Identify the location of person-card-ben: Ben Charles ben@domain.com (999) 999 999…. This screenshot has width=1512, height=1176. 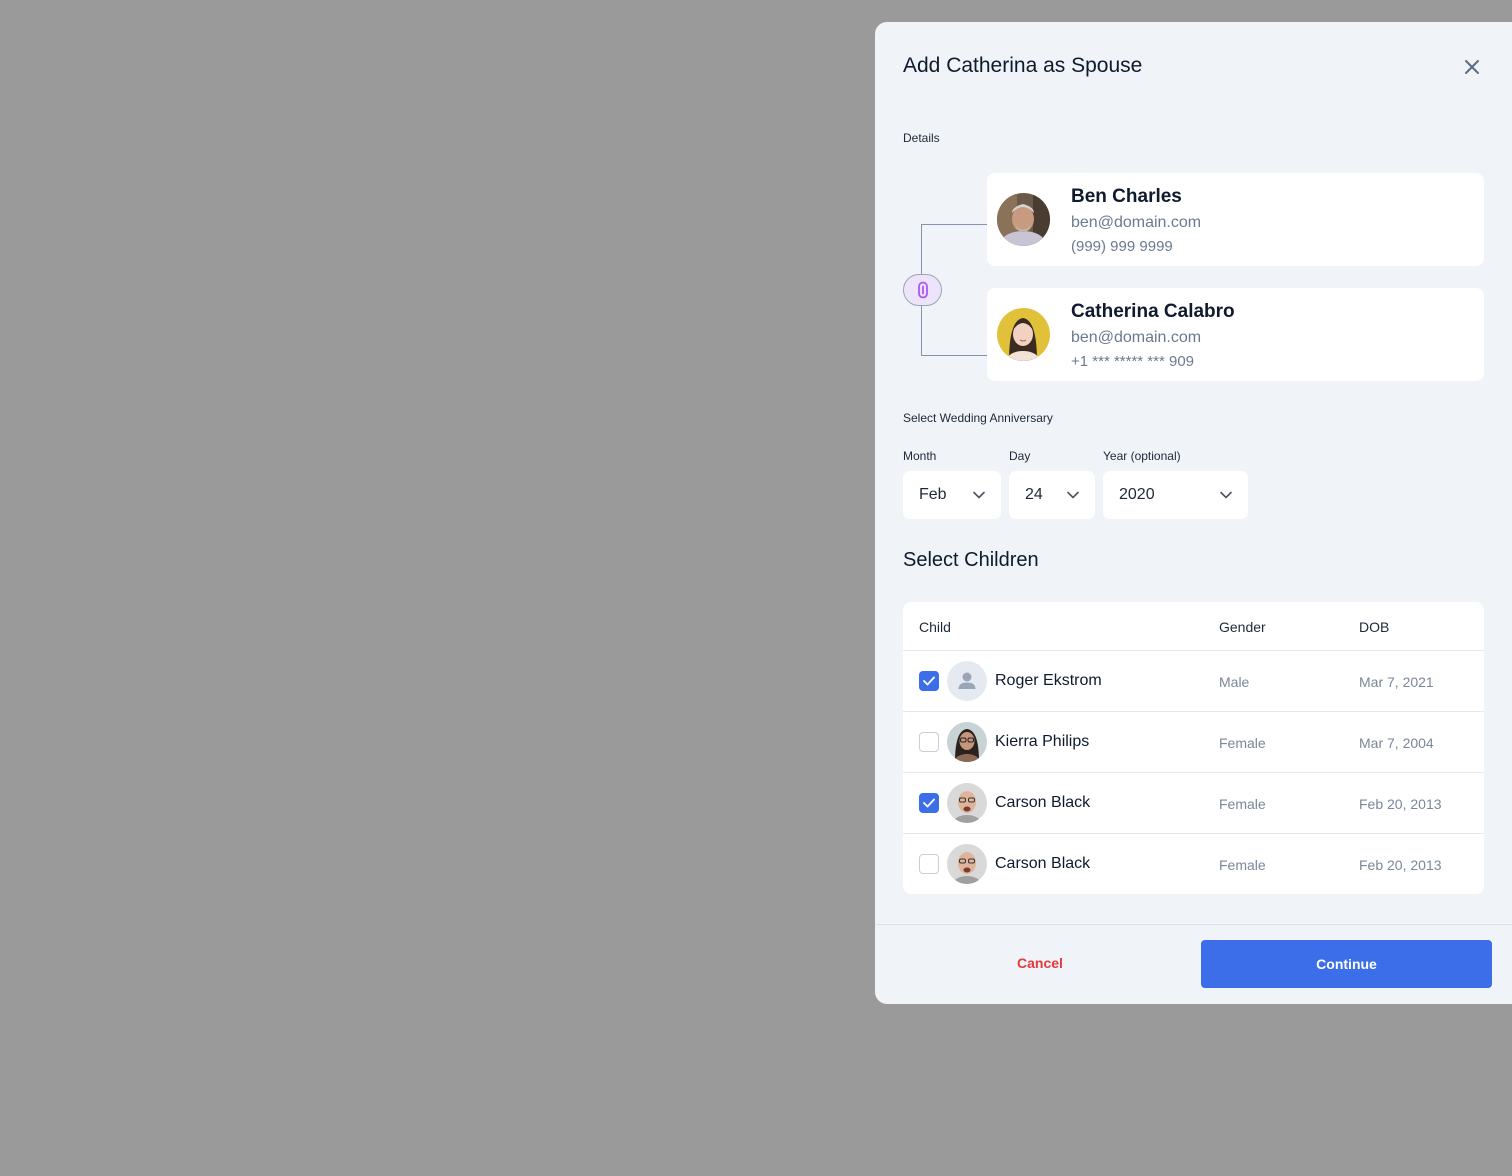
(1235, 219).